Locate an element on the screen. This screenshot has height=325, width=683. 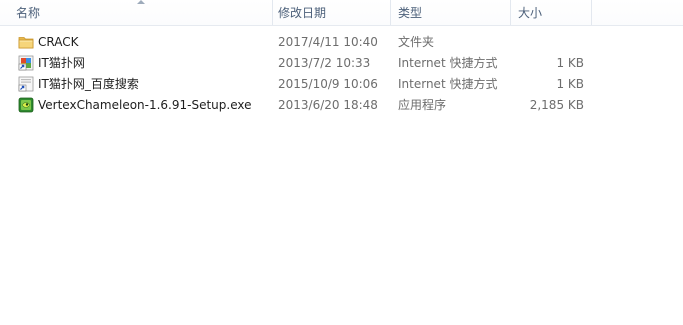
file-size: 2,185 KB is located at coordinates (556, 105).